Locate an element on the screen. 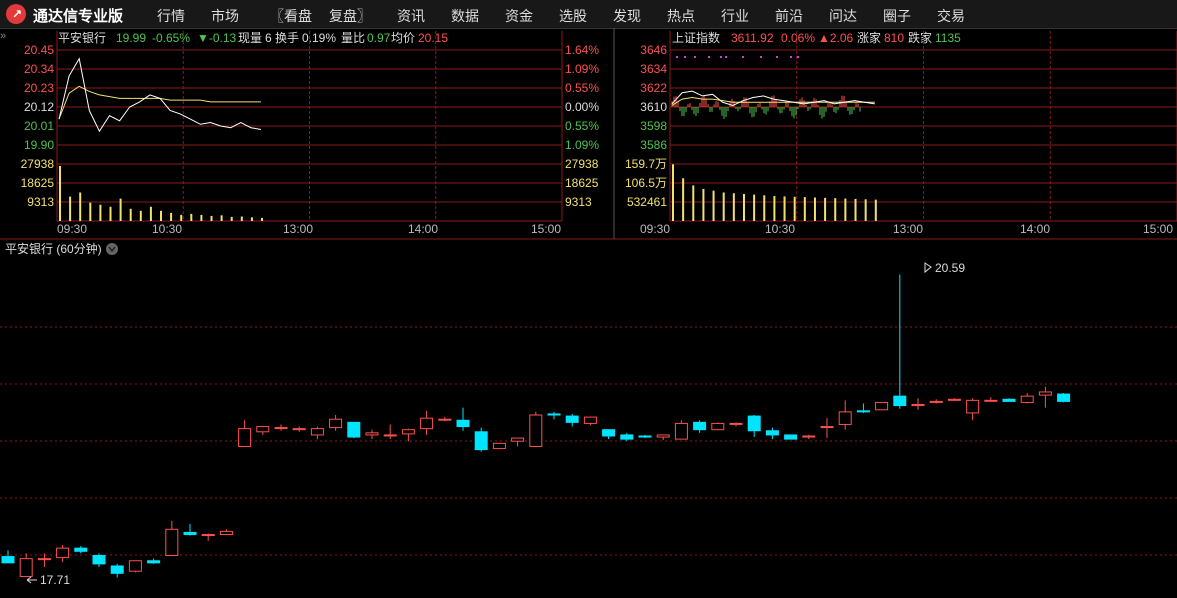 The image size is (1177, 598). menu-qianyan: 前沿 is located at coordinates (789, 16).